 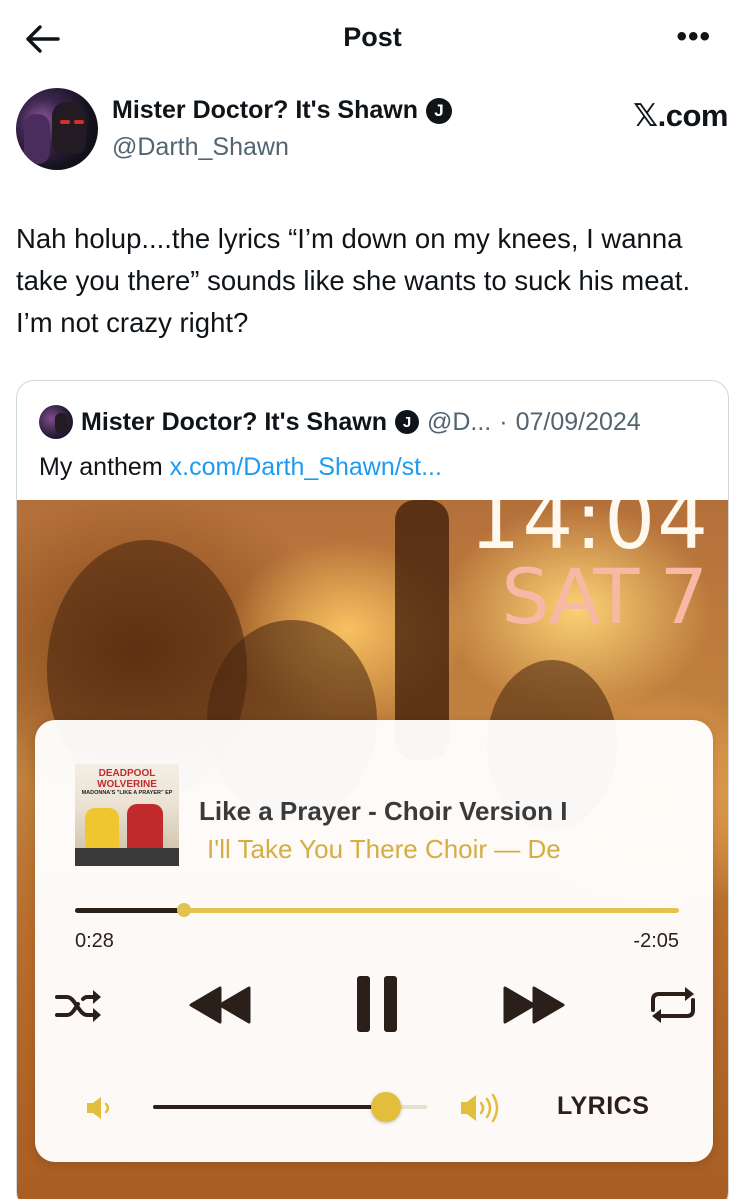 I want to click on source-watermark: 𝕏.com, so click(x=680, y=115).